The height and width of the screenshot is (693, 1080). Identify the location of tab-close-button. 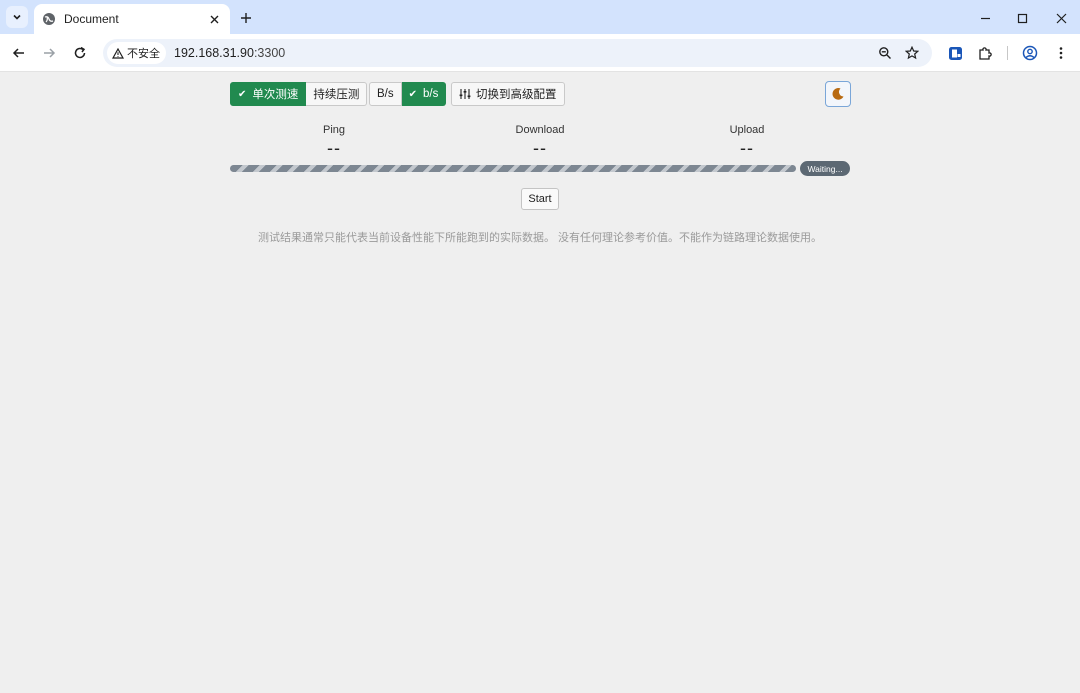
(214, 19).